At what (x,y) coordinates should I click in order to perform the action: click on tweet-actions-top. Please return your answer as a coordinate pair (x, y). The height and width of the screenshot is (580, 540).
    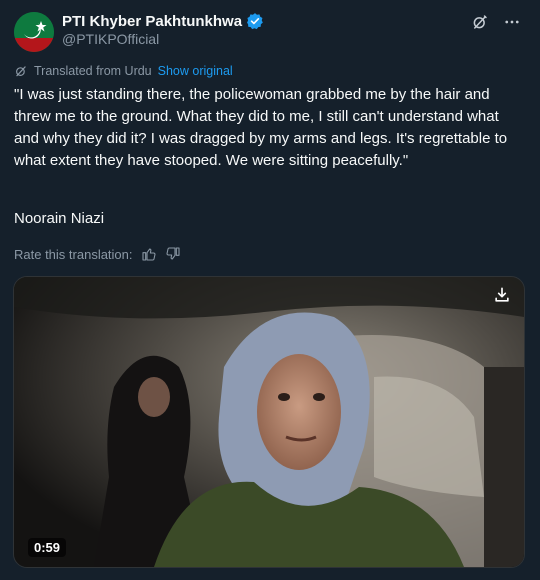
    Looking at the image, I should click on (496, 22).